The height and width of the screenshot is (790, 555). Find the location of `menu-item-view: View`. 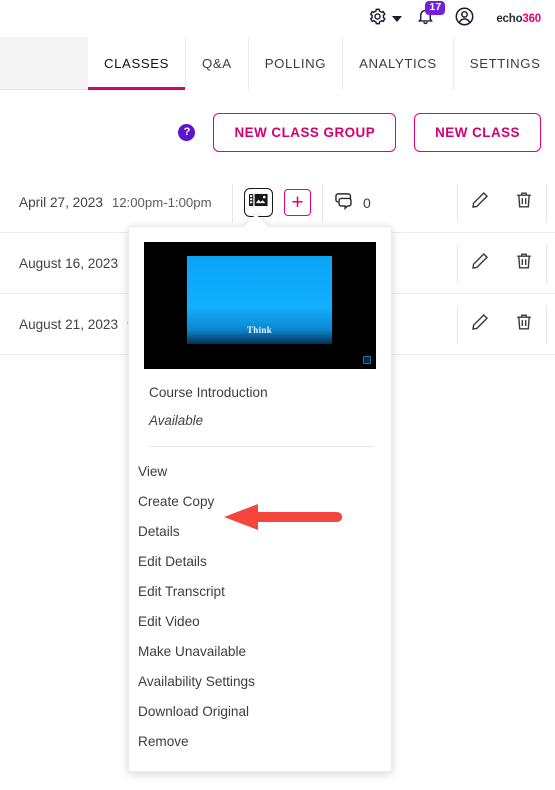

menu-item-view: View is located at coordinates (260, 471).